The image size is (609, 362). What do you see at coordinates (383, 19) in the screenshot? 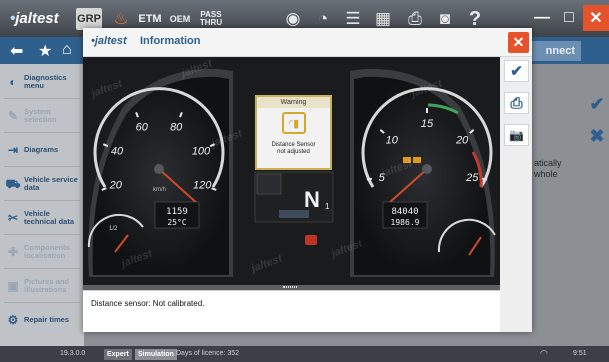
I see `calendar-icon: ▦` at bounding box center [383, 19].